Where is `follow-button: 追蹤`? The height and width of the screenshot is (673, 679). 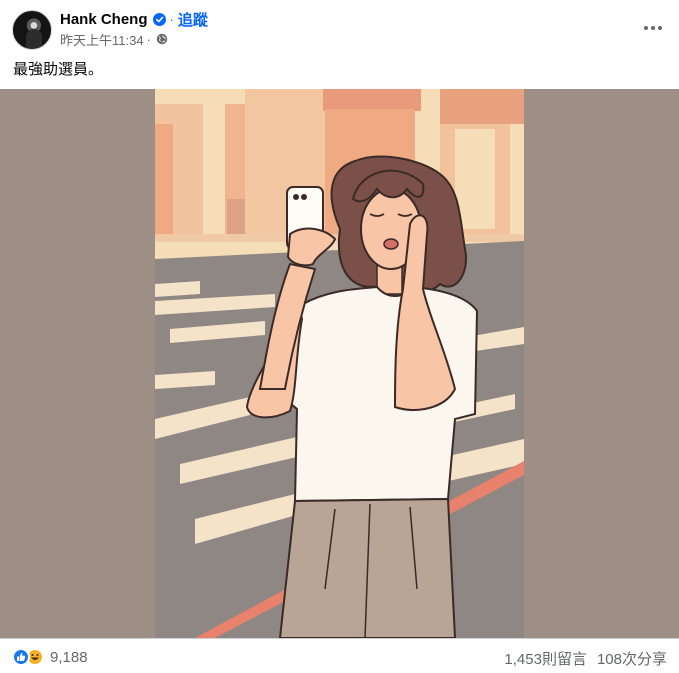 follow-button: 追蹤 is located at coordinates (193, 19).